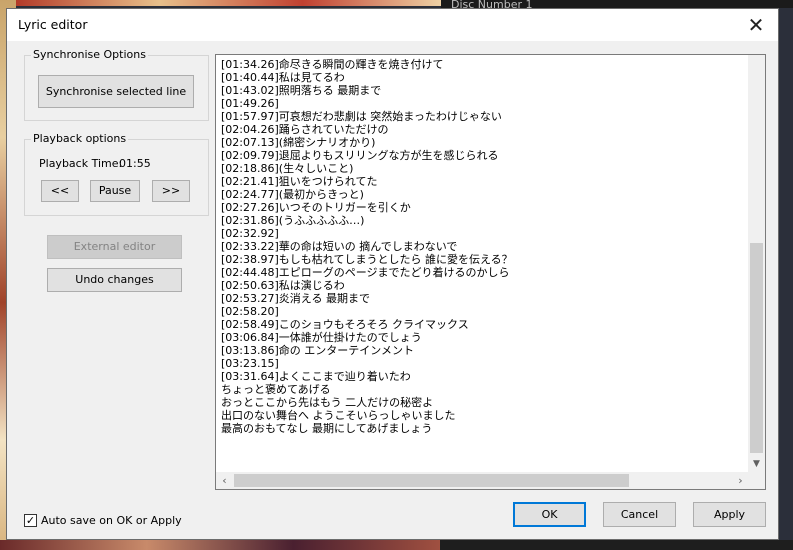 The image size is (793, 550). Describe the element at coordinates (484, 194) in the screenshot. I see `lyric-line: [02:24.77](最初からきっと)` at that location.